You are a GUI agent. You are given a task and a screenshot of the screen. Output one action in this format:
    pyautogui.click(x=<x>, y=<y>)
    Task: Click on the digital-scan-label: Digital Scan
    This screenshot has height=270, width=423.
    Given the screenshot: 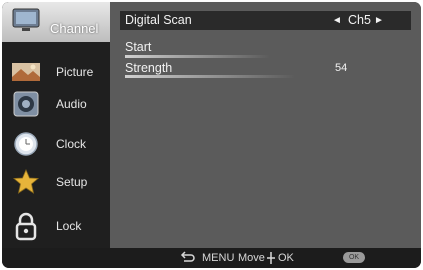 What is the action you would take?
    pyautogui.click(x=158, y=20)
    